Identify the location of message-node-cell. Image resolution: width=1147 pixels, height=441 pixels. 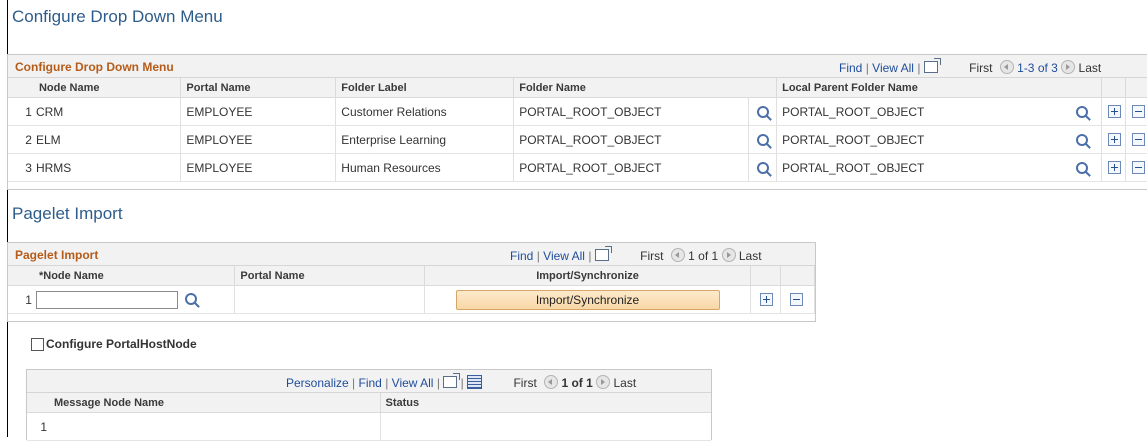
(215, 426).